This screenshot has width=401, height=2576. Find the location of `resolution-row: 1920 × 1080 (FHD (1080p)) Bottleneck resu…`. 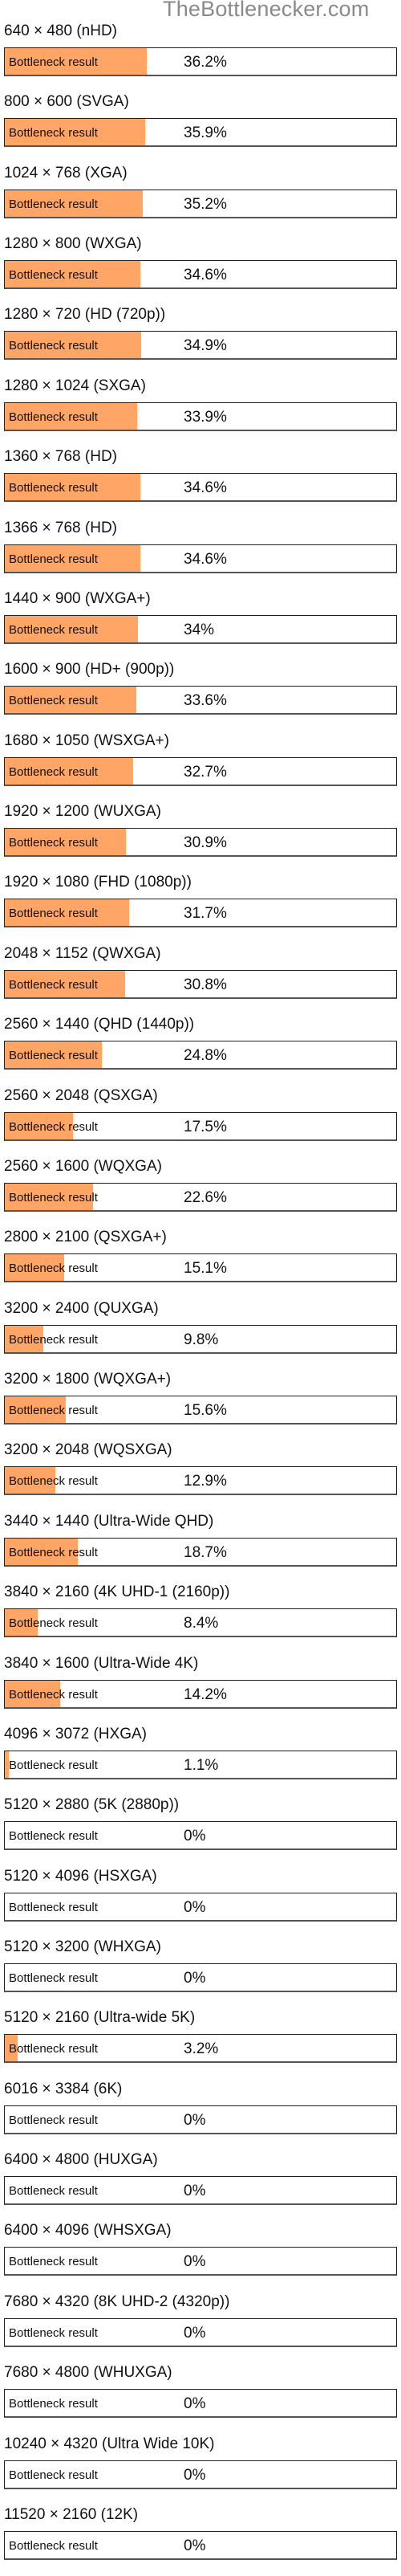

resolution-row: 1920 × 1080 (FHD (1080p)) Bottleneck resu… is located at coordinates (200, 908).